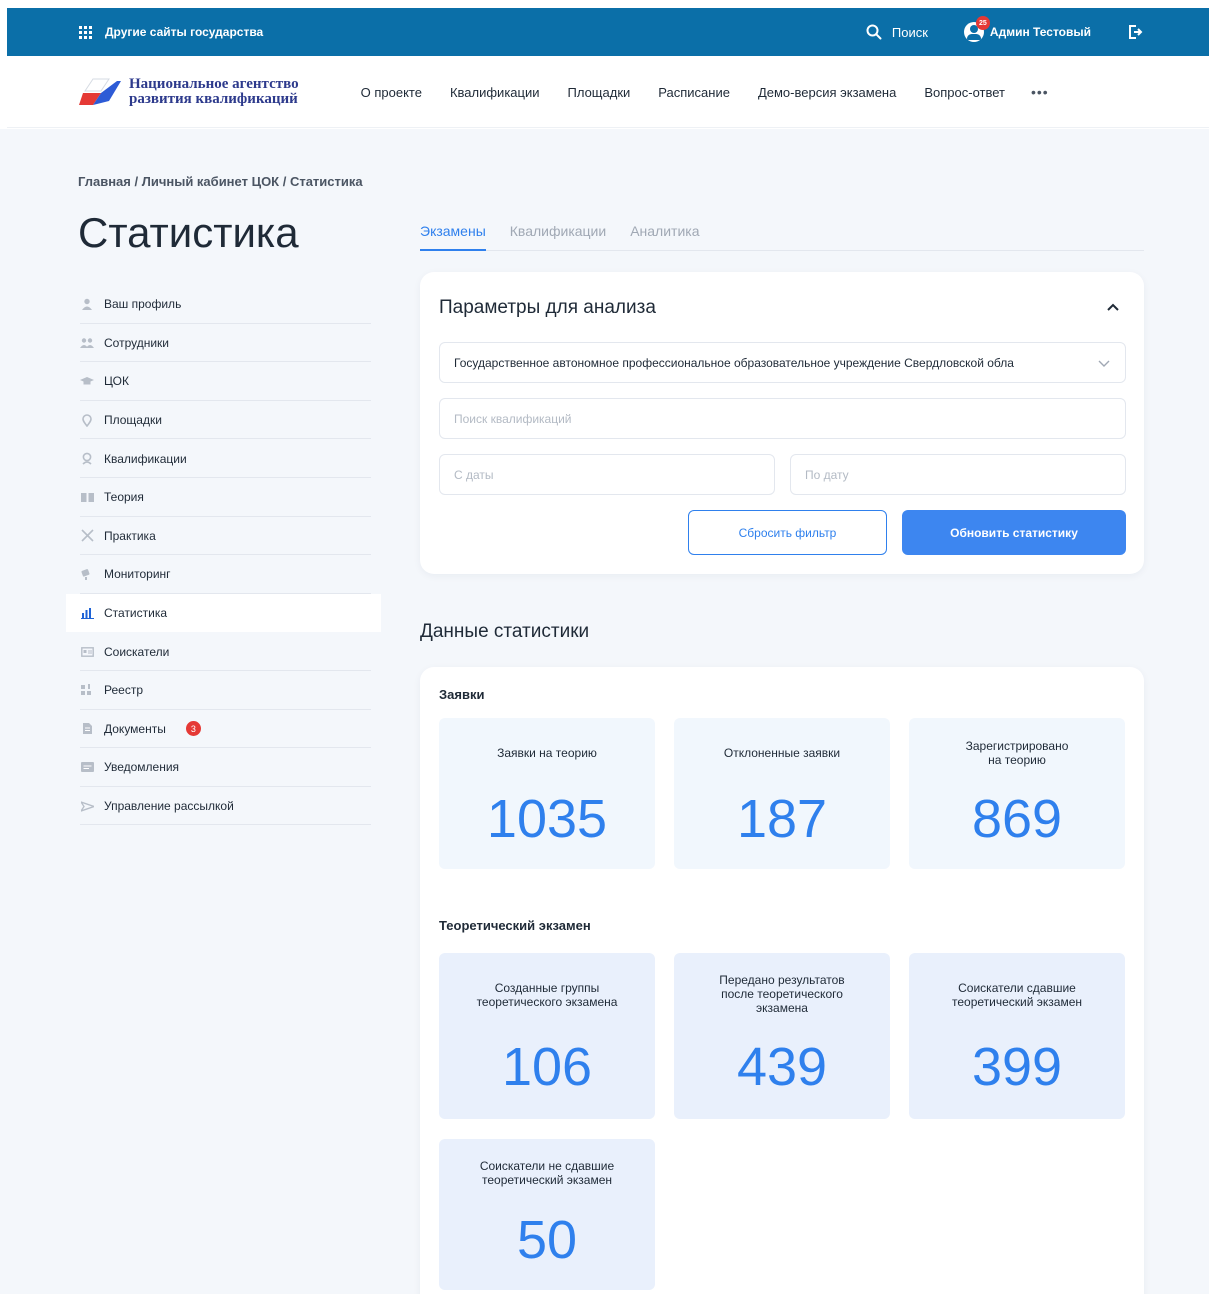 The width and height of the screenshot is (1209, 1294). What do you see at coordinates (223, 304) in the screenshot?
I see `sidebar-item-profile: Ваш профиль` at bounding box center [223, 304].